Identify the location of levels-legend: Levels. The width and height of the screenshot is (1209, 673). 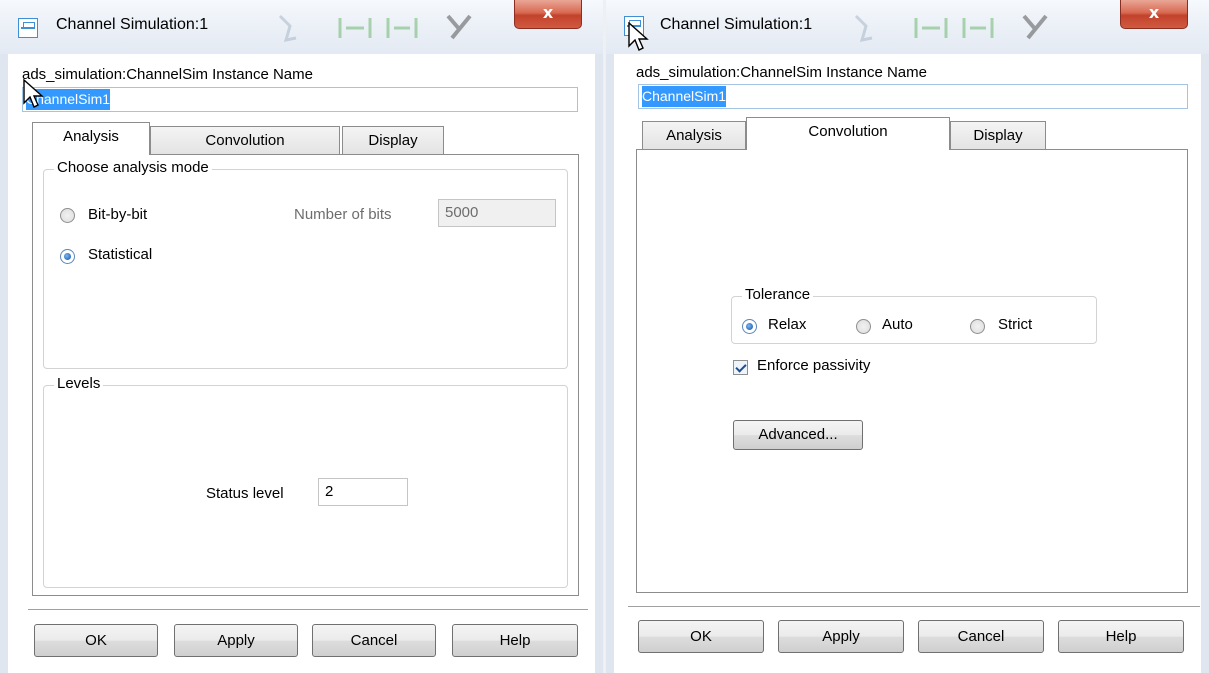
(79, 383).